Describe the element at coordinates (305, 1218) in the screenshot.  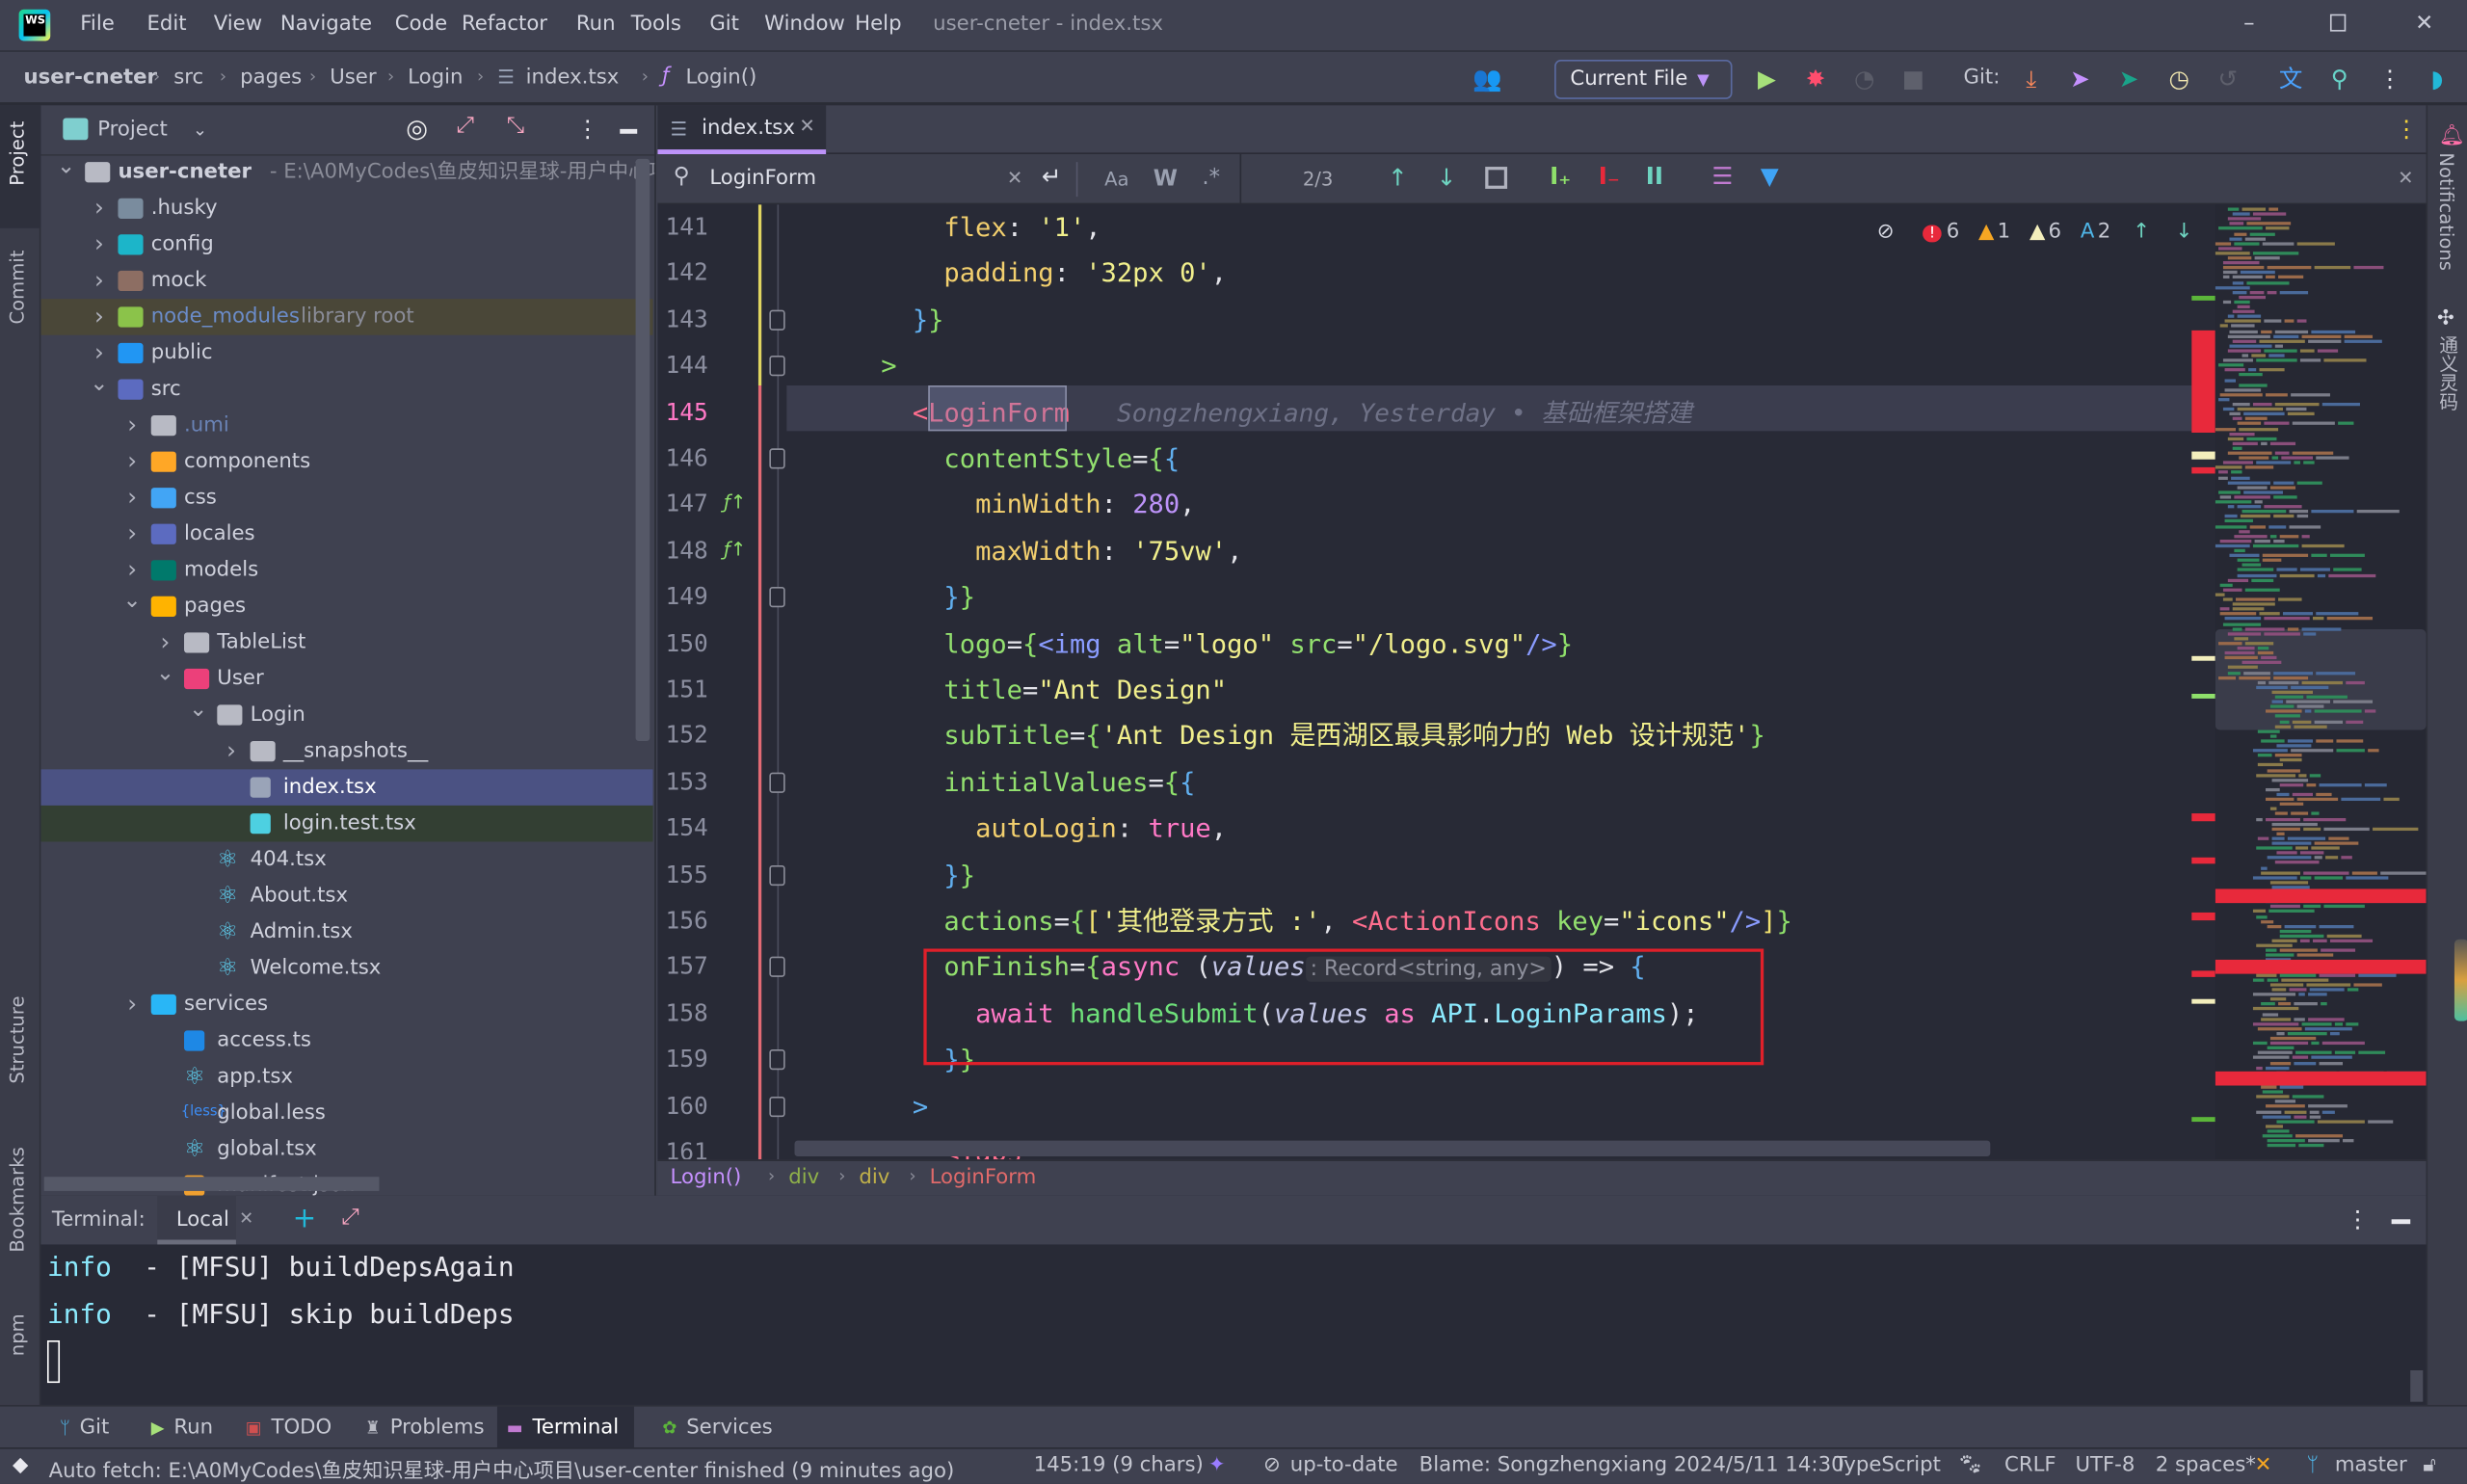
I see `new-terminal-icon: +` at that location.